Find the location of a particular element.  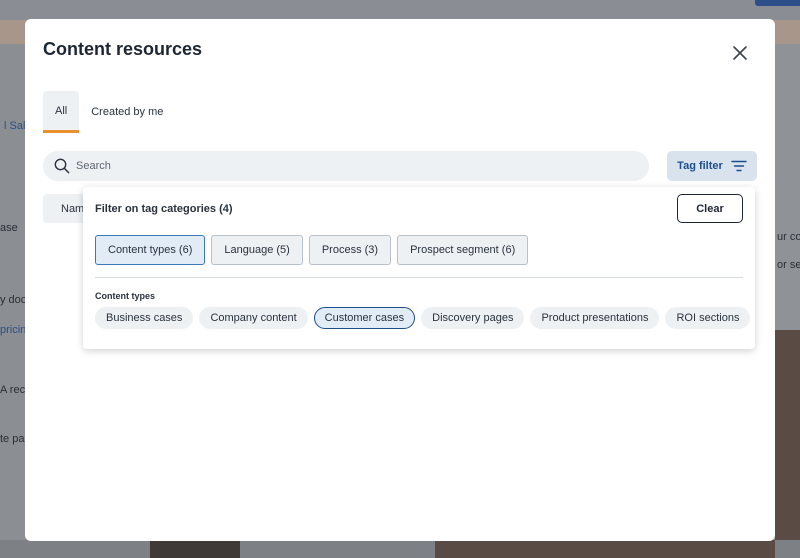

background-text: ase is located at coordinates (9, 228).